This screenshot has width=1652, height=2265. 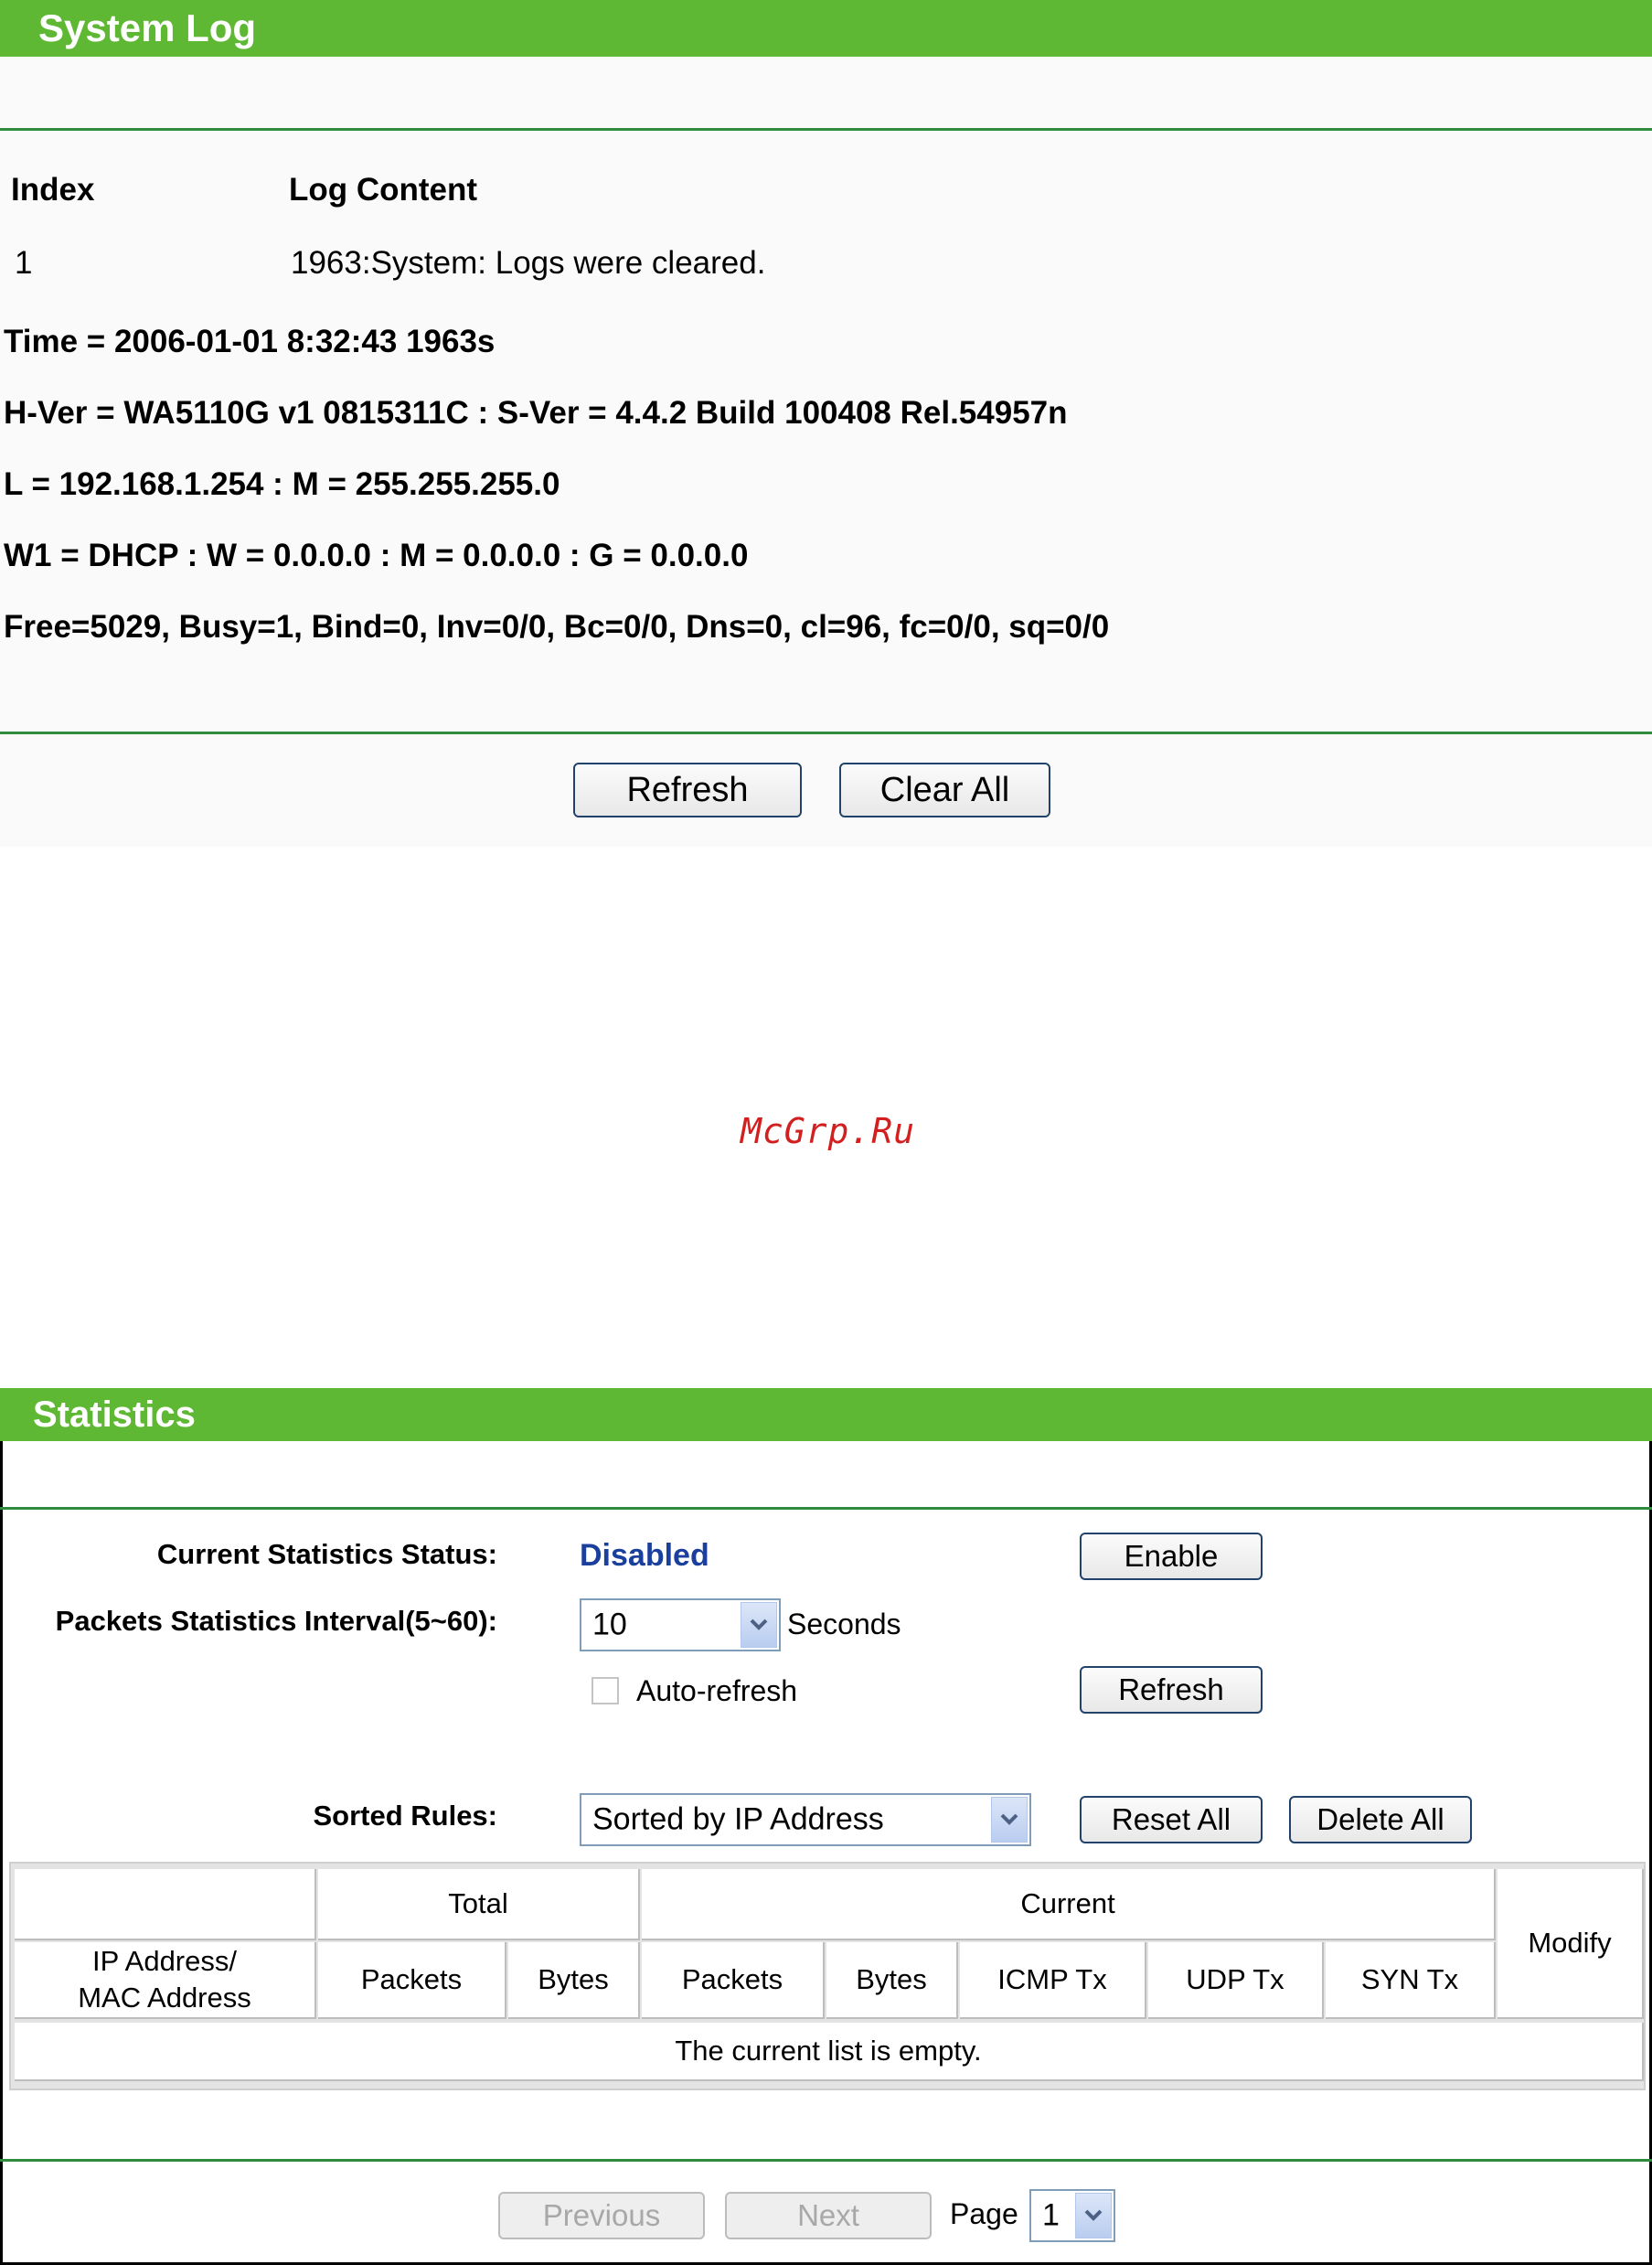 What do you see at coordinates (1051, 2215) in the screenshot?
I see `page-value: 1` at bounding box center [1051, 2215].